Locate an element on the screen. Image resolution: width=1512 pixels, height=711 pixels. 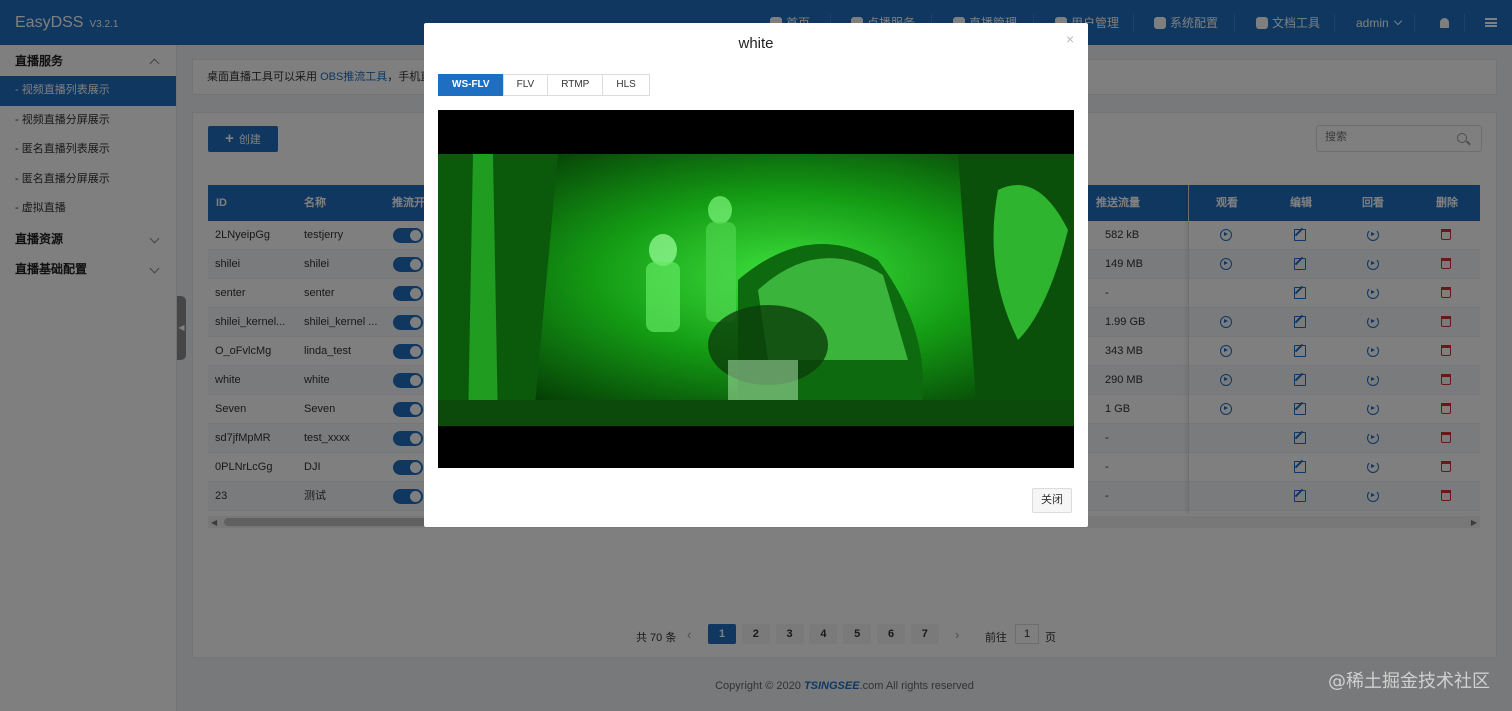
modal-title: white is located at coordinates (756, 43).